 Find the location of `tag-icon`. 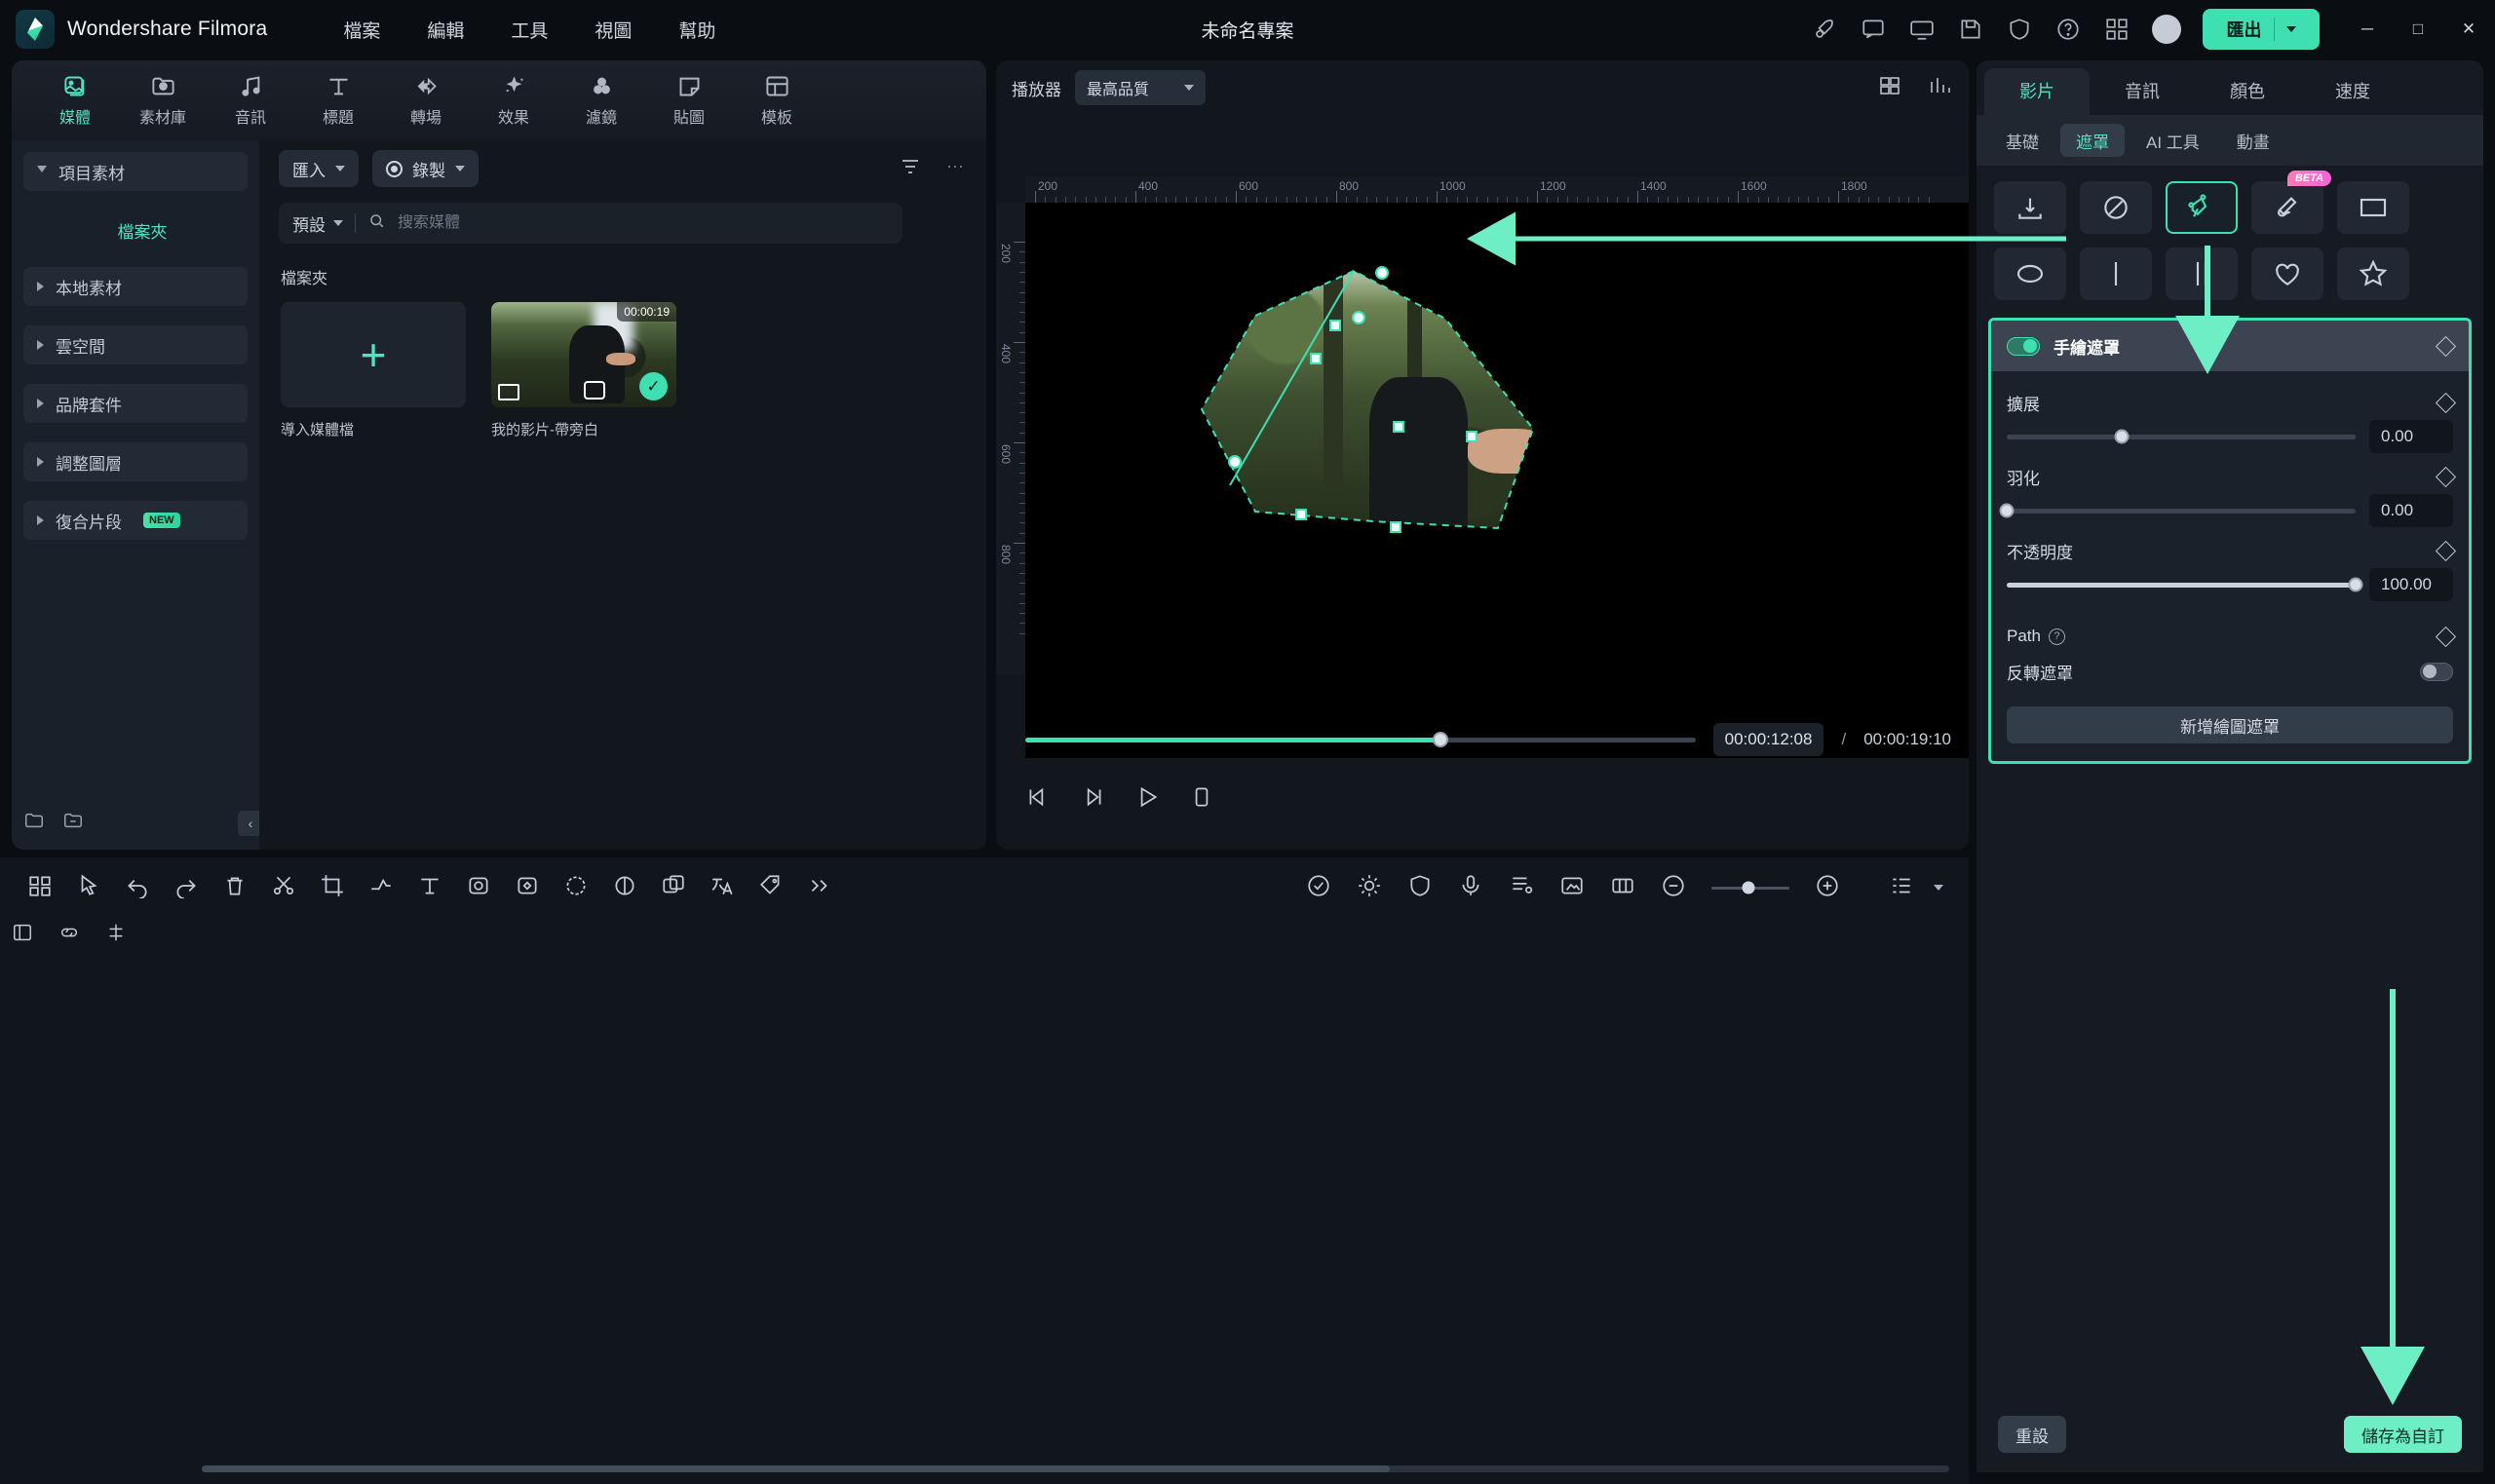

tag-icon is located at coordinates (771, 888).